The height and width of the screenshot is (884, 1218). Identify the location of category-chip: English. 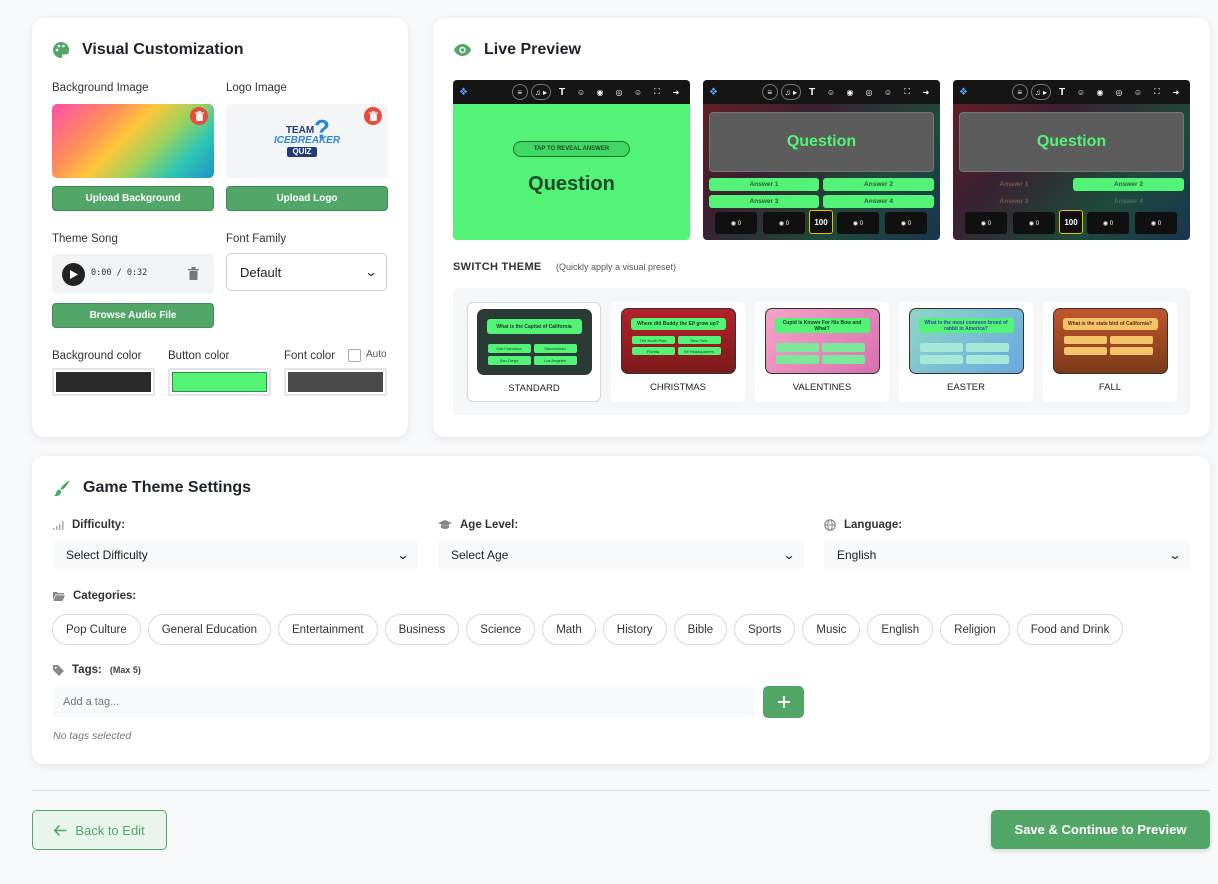
(900, 629).